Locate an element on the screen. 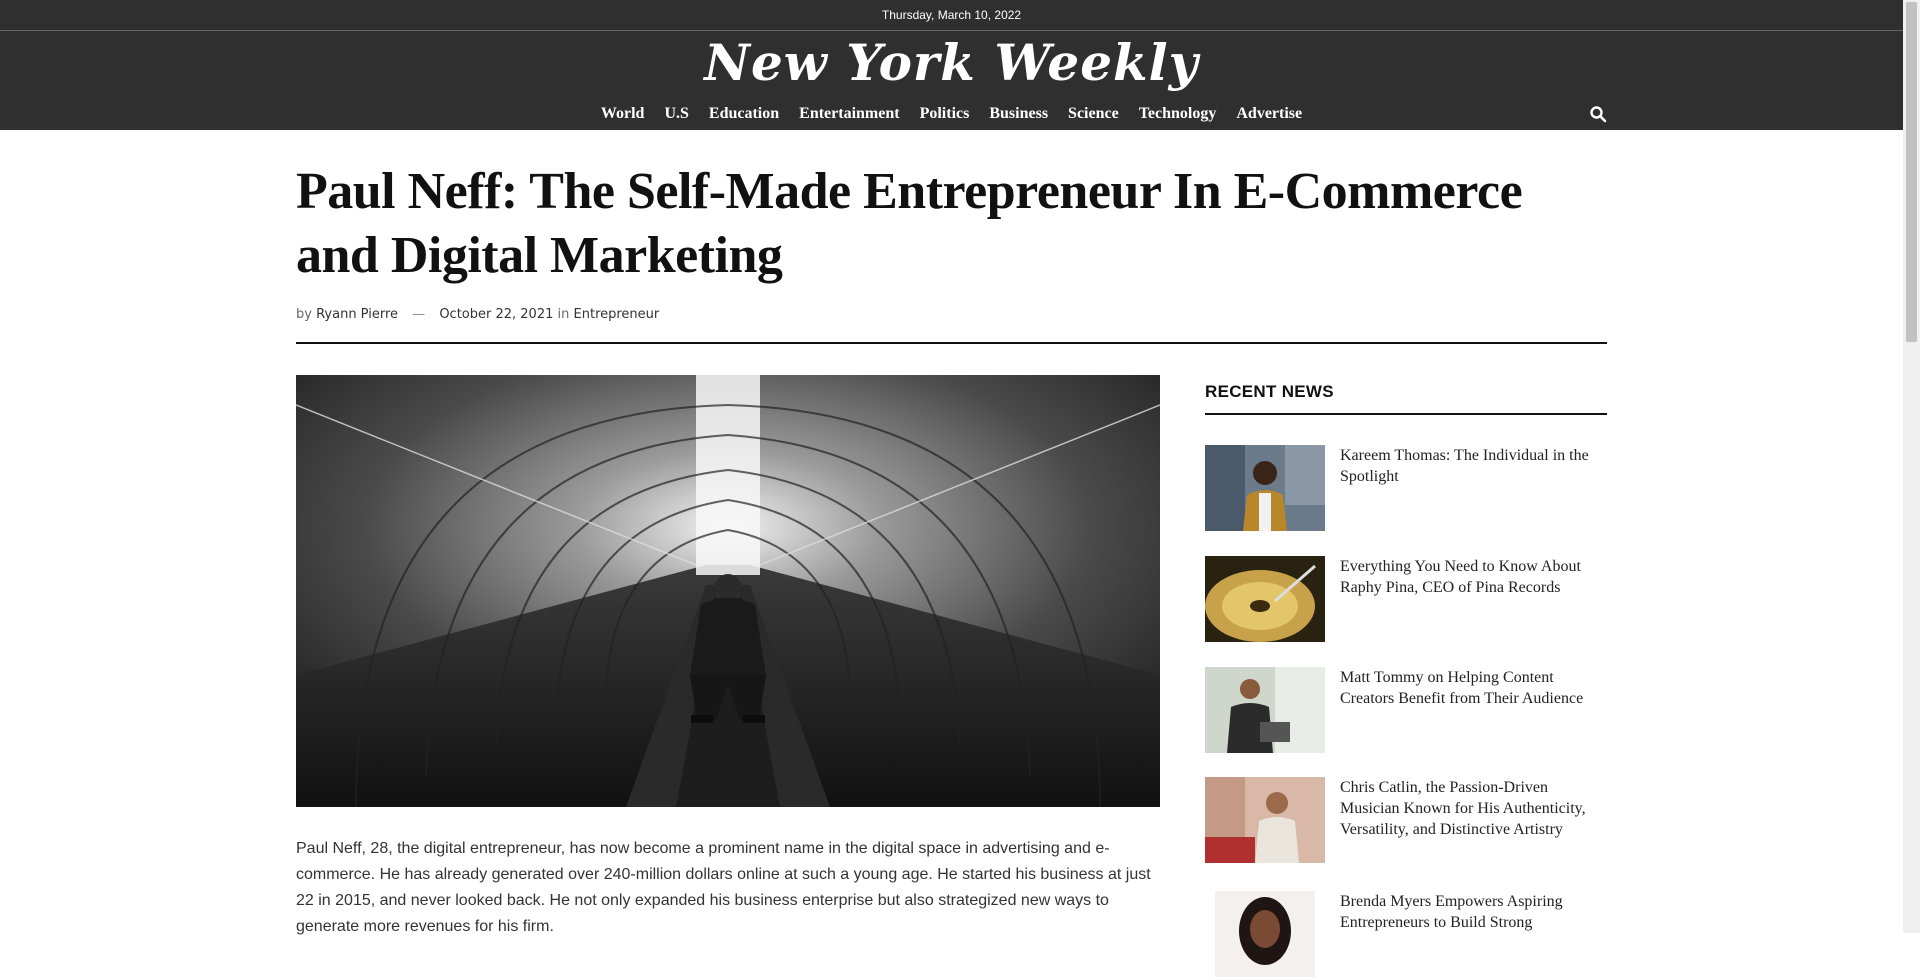  recent-news-divider is located at coordinates (1406, 414).